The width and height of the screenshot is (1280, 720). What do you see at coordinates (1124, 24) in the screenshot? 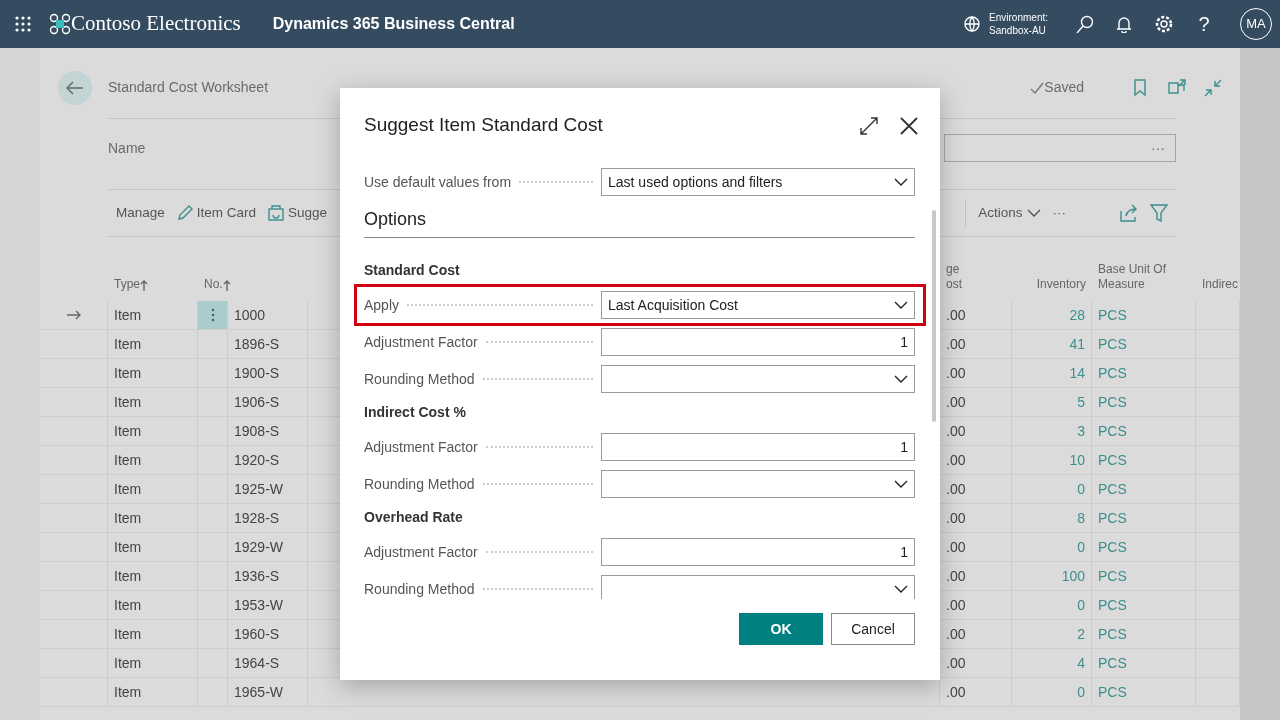
I see `bell-icon` at bounding box center [1124, 24].